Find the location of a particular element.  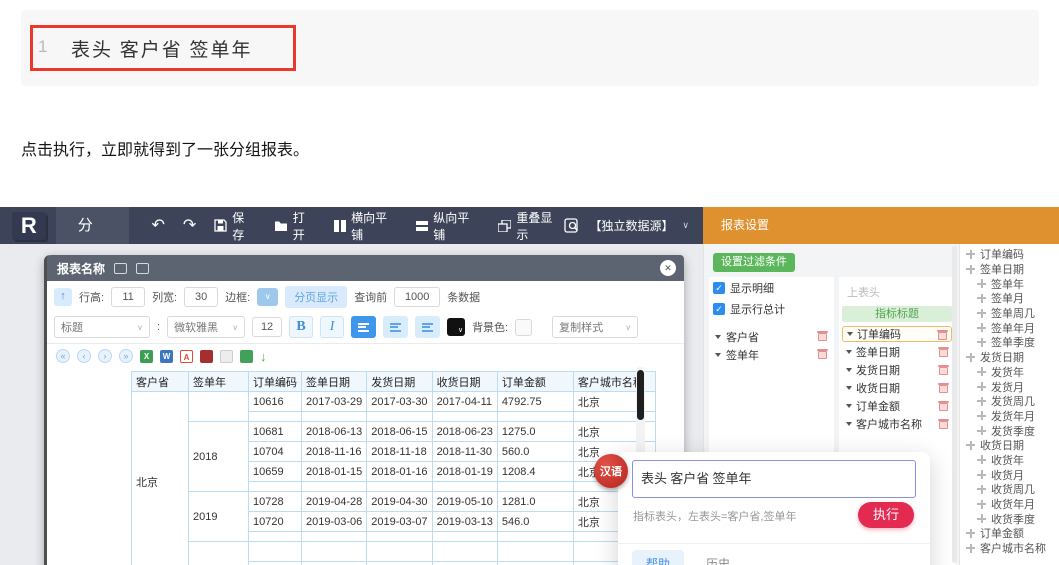

list-item: 签单日期 is located at coordinates (1012, 269).